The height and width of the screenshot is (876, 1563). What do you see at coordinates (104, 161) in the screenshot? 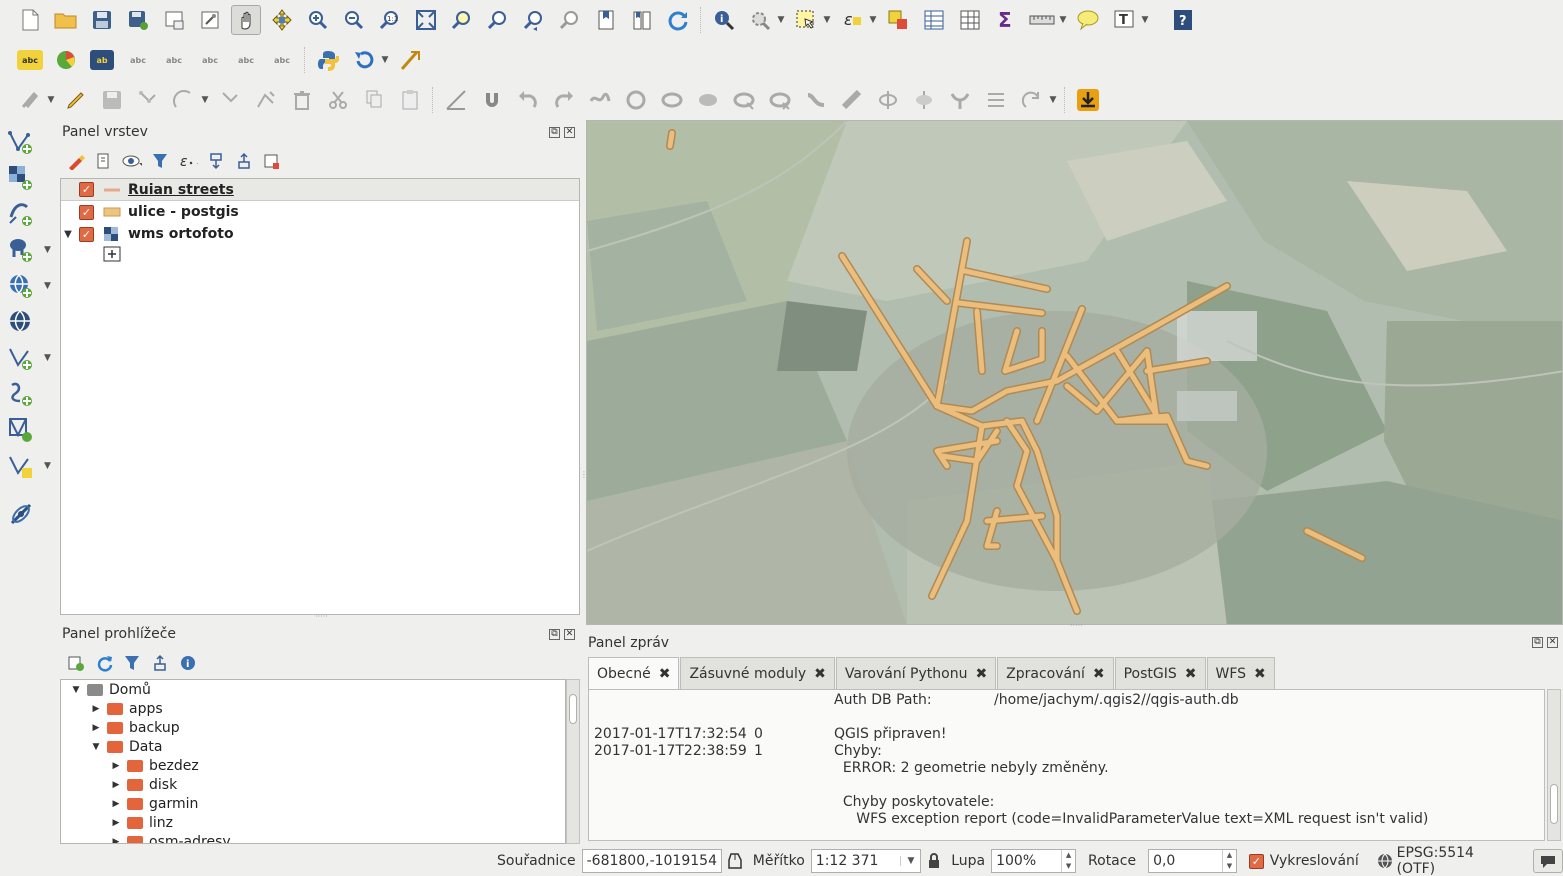
I see `add-group-icon` at bounding box center [104, 161].